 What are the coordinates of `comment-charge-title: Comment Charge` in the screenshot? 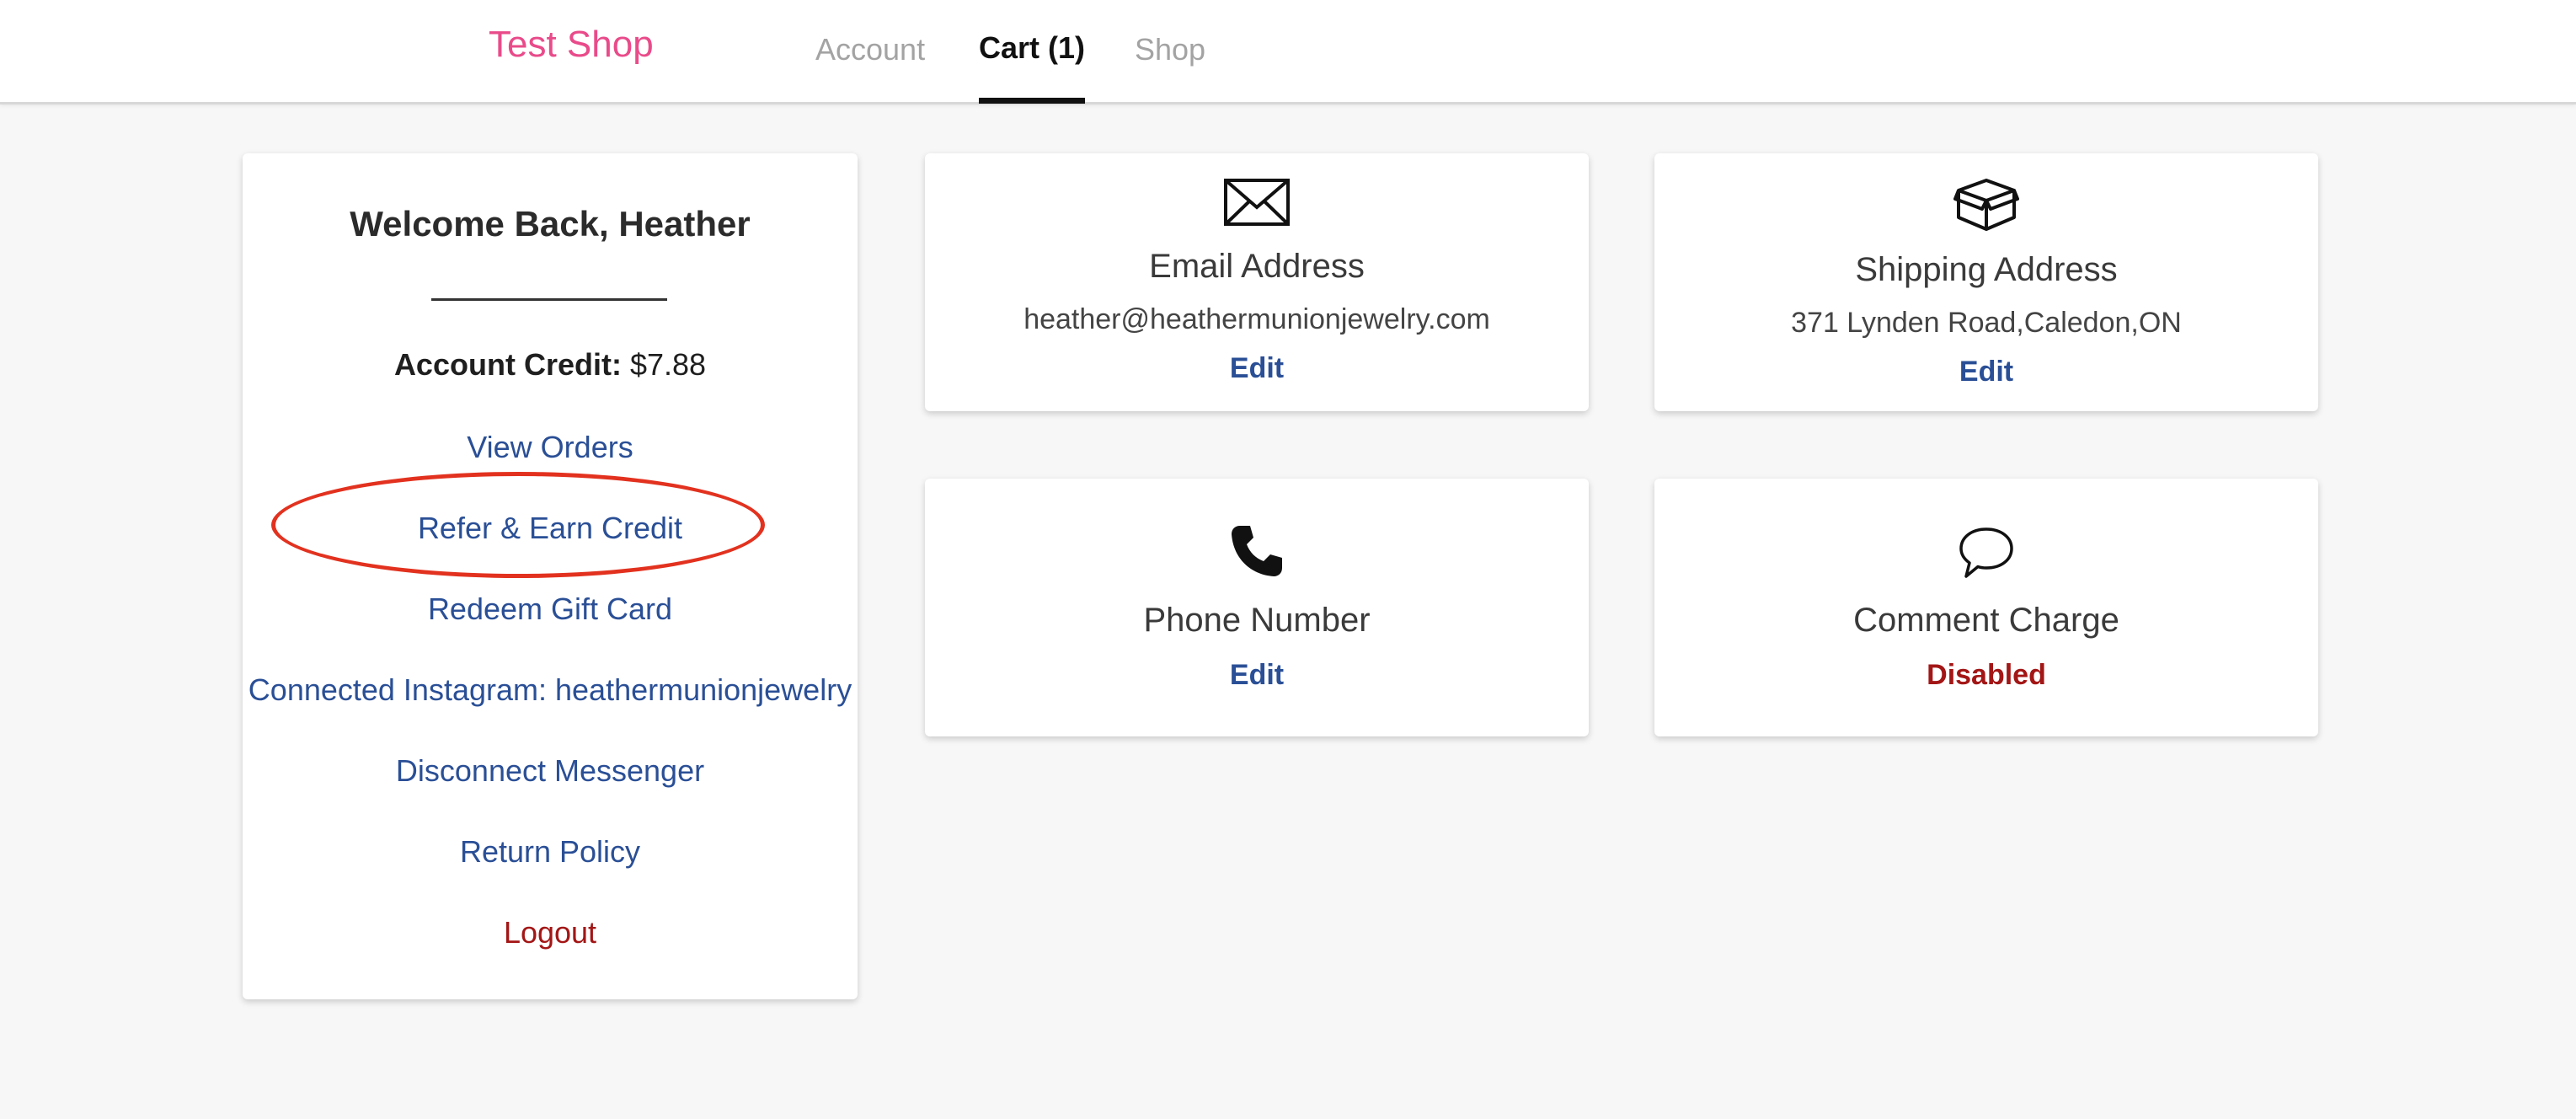 It's located at (1986, 620).